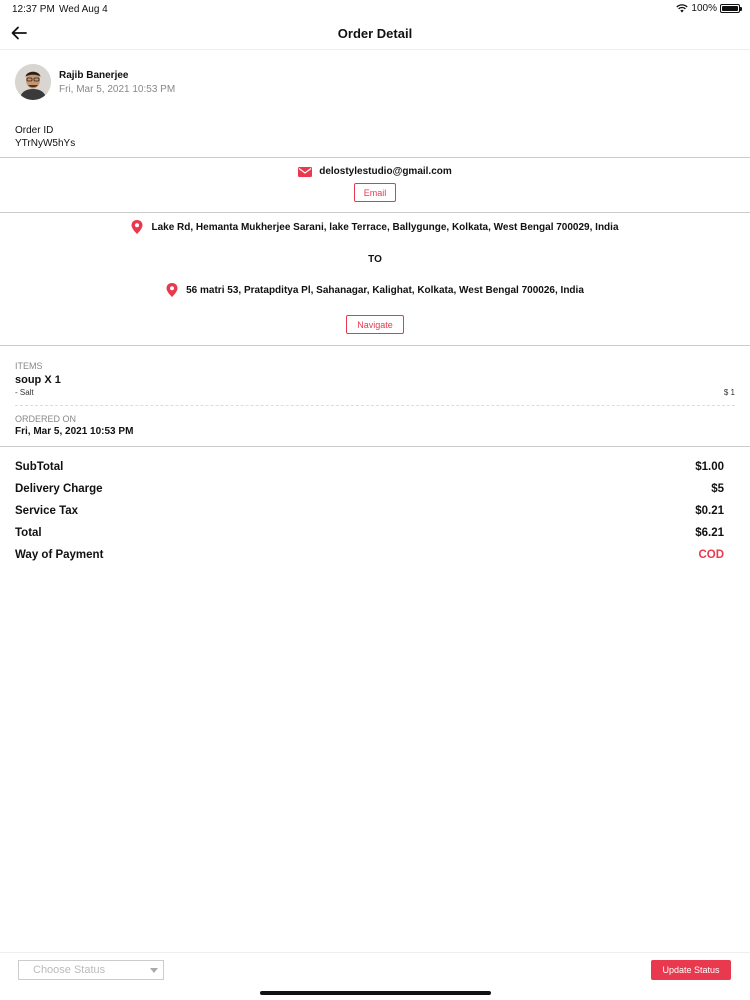  What do you see at coordinates (731, 8) in the screenshot?
I see `battery-icon` at bounding box center [731, 8].